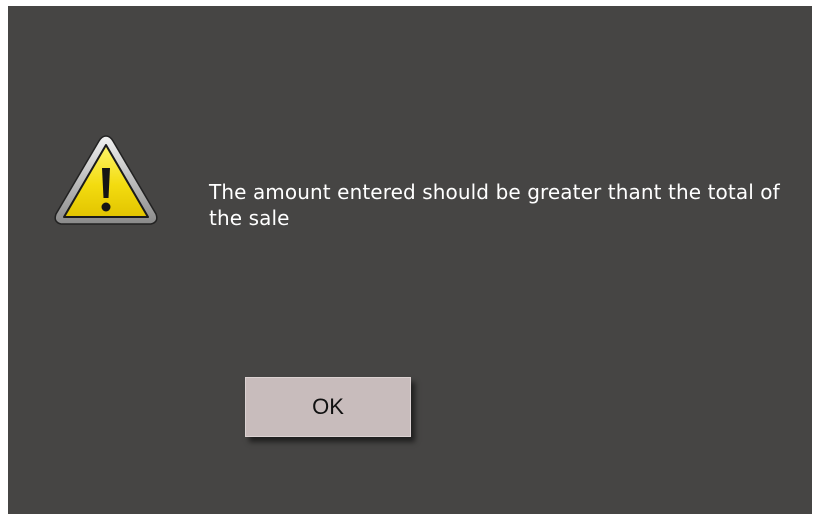  What do you see at coordinates (328, 407) in the screenshot?
I see `ok-button: OK` at bounding box center [328, 407].